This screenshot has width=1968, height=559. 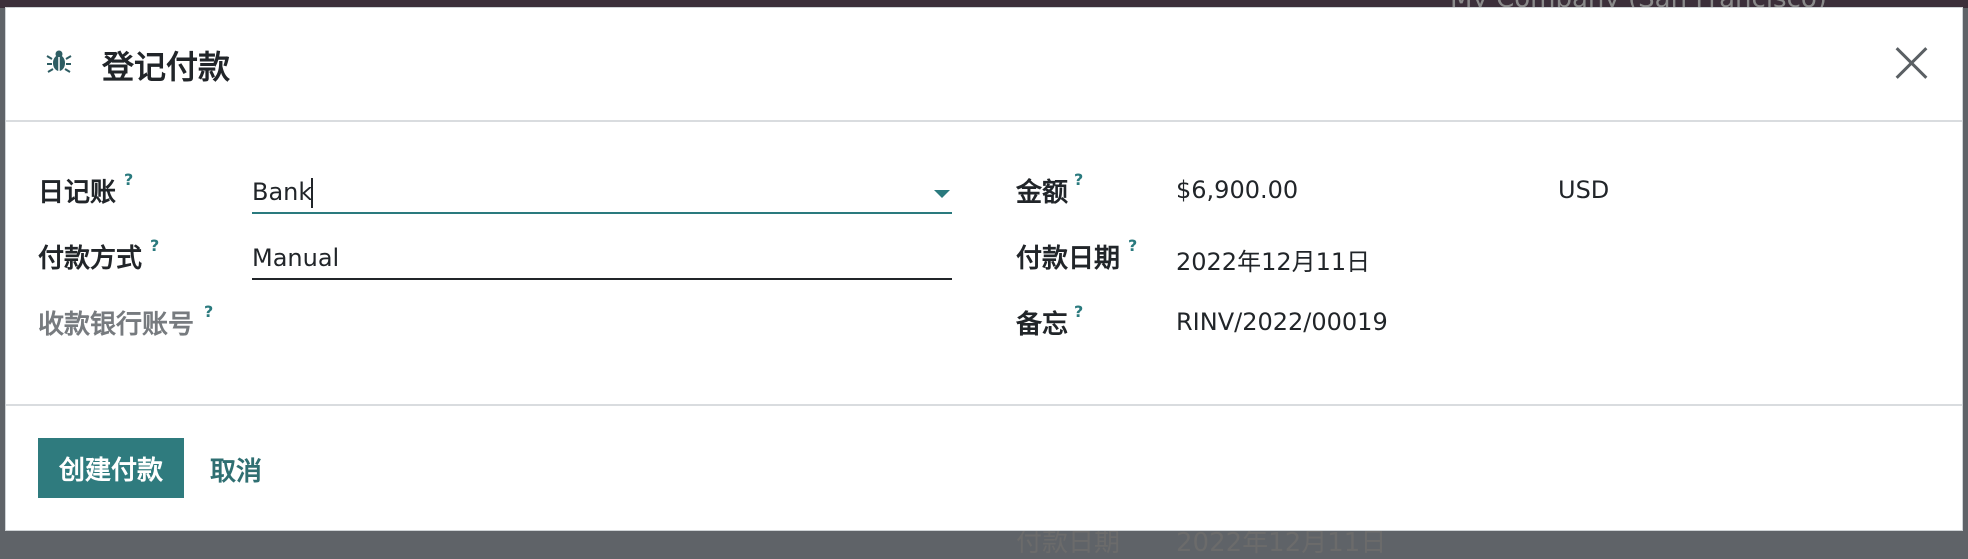 What do you see at coordinates (77, 193) in the screenshot?
I see `journal-label: 日记账` at bounding box center [77, 193].